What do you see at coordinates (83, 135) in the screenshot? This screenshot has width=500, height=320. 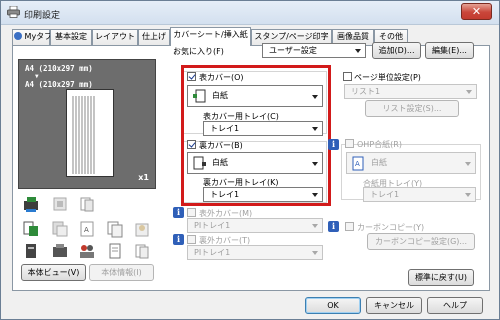 I see `stacked-pages-icon` at bounding box center [83, 135].